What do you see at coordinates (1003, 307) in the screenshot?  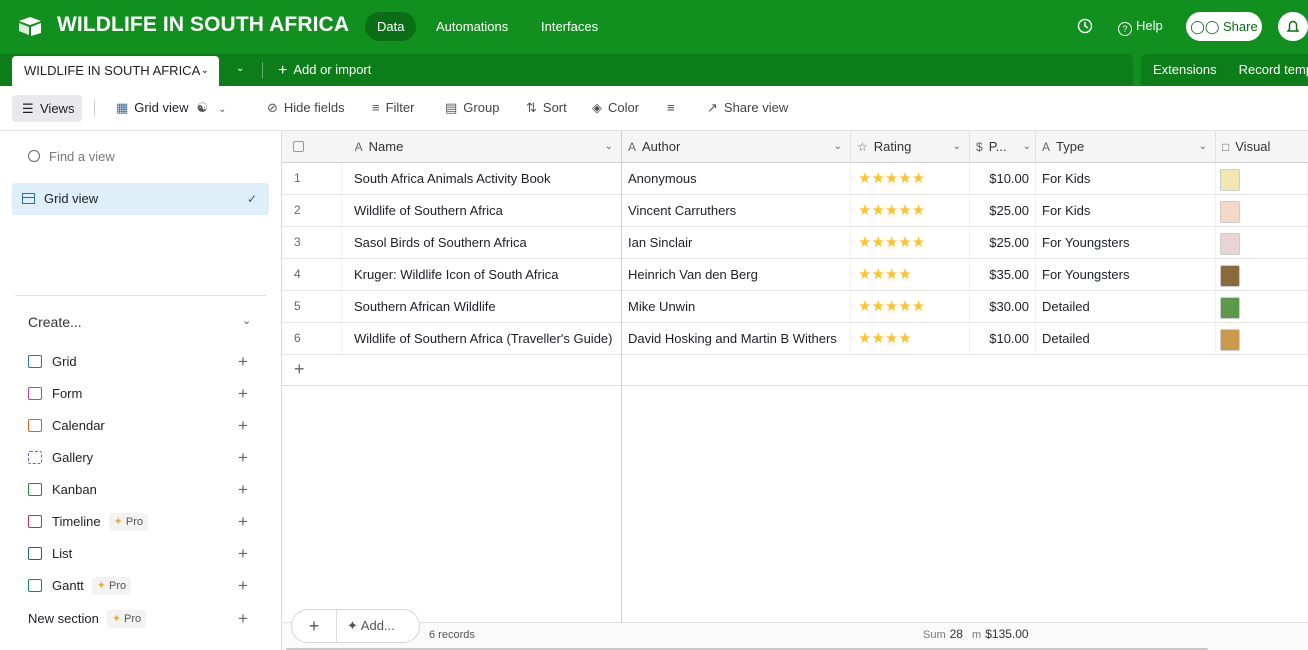 I see `cell-price: $30.00` at bounding box center [1003, 307].